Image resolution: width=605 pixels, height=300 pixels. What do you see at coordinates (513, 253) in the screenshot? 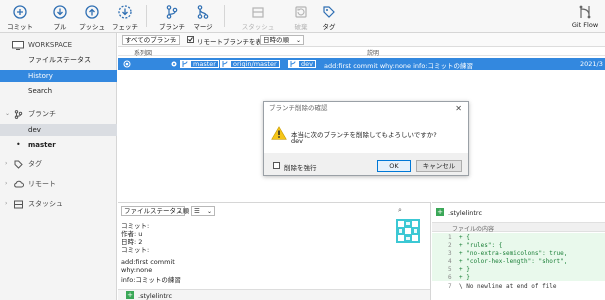
I see `diff-line: + "no-extra-semicolons": true,` at bounding box center [513, 253].